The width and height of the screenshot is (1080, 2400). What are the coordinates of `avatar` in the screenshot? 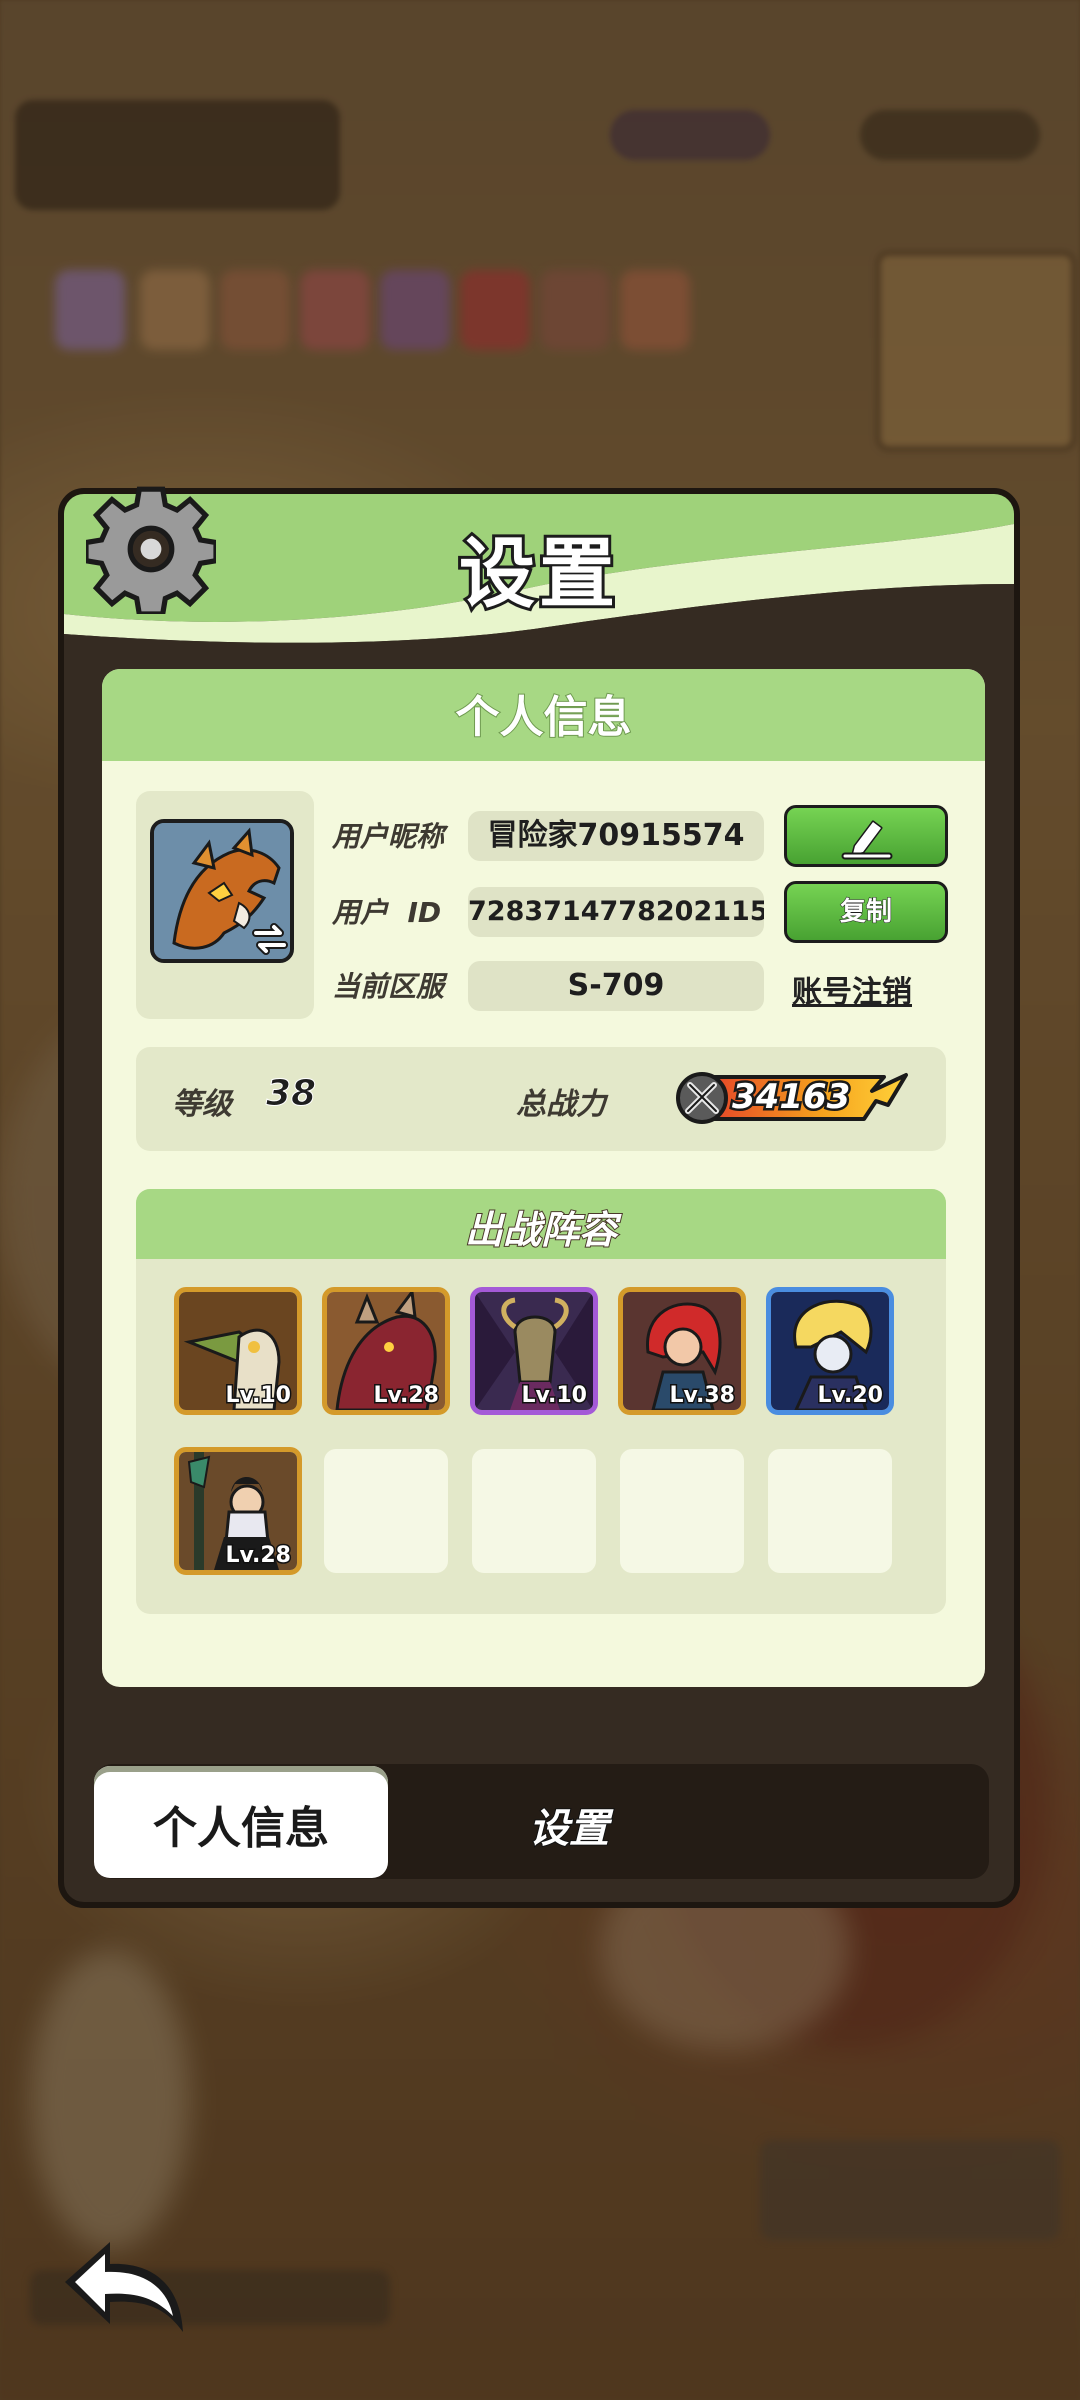 It's located at (222, 891).